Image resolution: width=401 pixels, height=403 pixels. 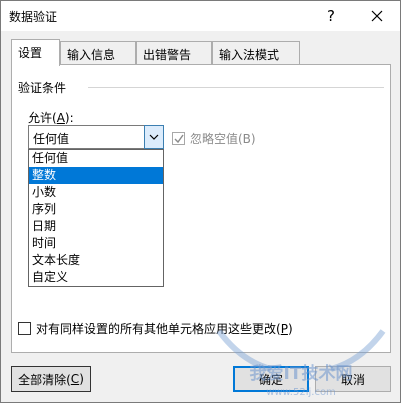 I want to click on ignore-blank-checkbox: 忽略空值(B), so click(x=214, y=138).